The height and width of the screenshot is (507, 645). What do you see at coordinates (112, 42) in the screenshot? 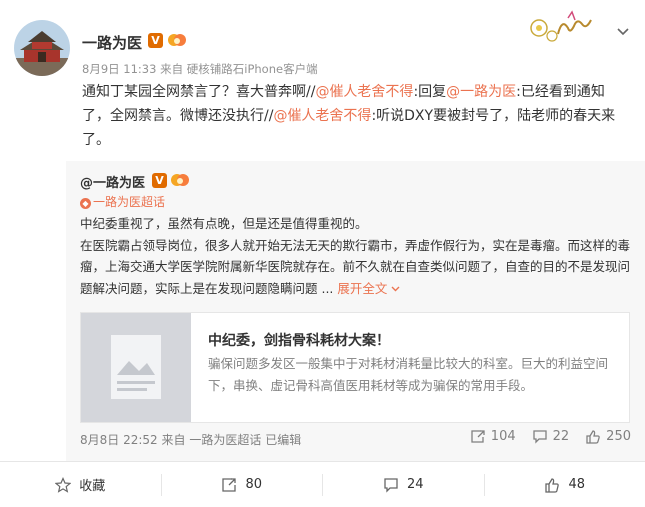
I see `author-name: 一路为医` at bounding box center [112, 42].